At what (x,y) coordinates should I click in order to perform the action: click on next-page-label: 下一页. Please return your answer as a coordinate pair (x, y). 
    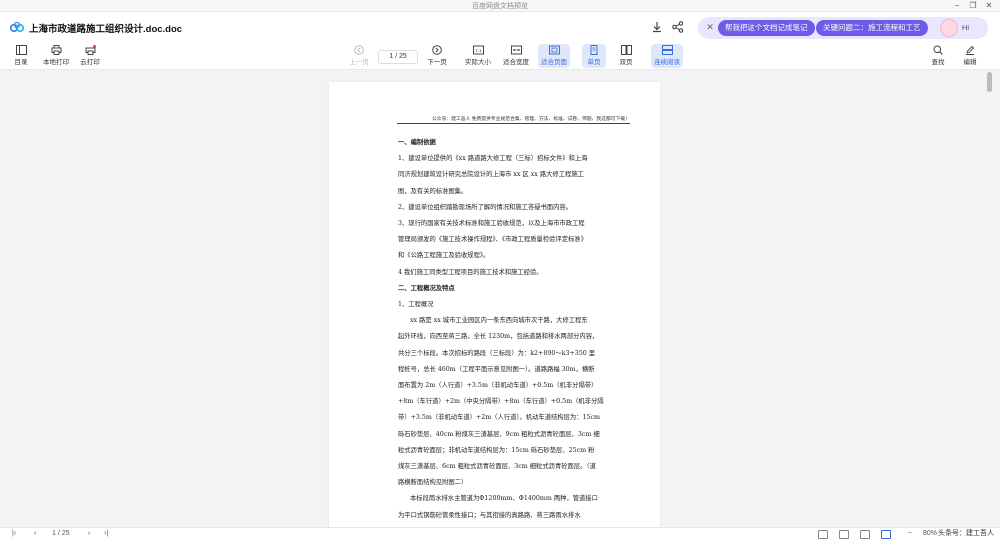
    Looking at the image, I should click on (437, 62).